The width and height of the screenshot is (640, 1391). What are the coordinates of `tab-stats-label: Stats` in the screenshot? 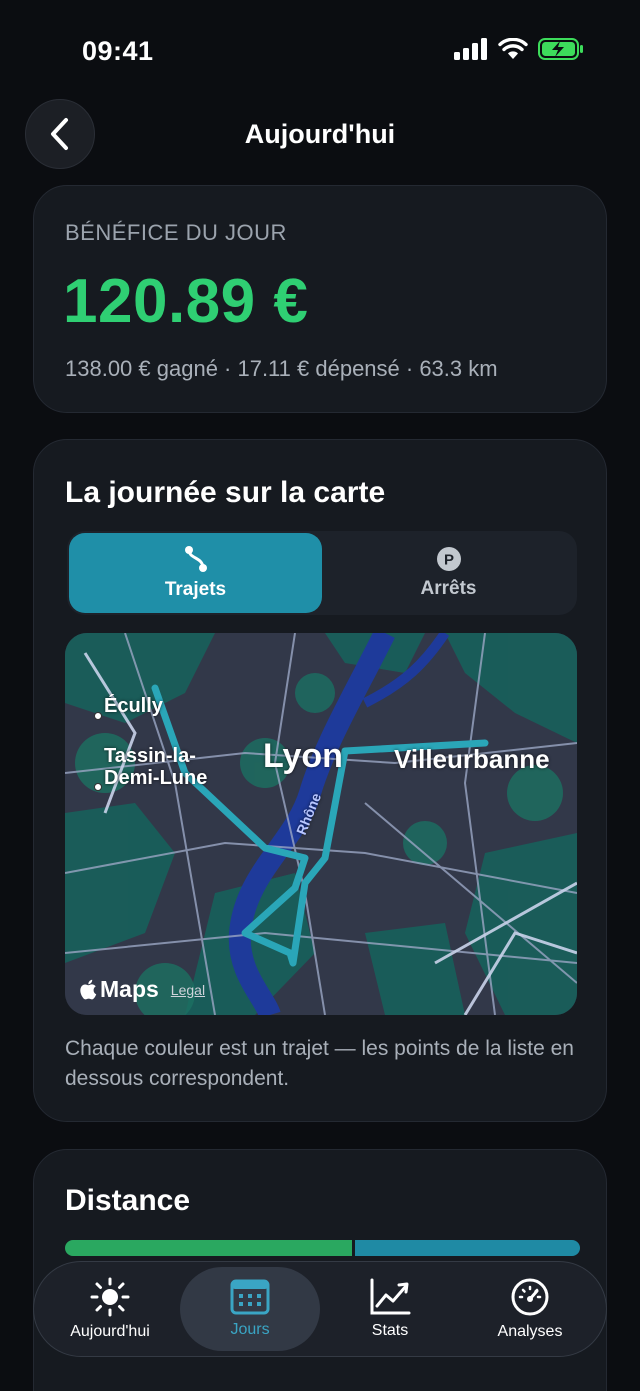 It's located at (390, 1330).